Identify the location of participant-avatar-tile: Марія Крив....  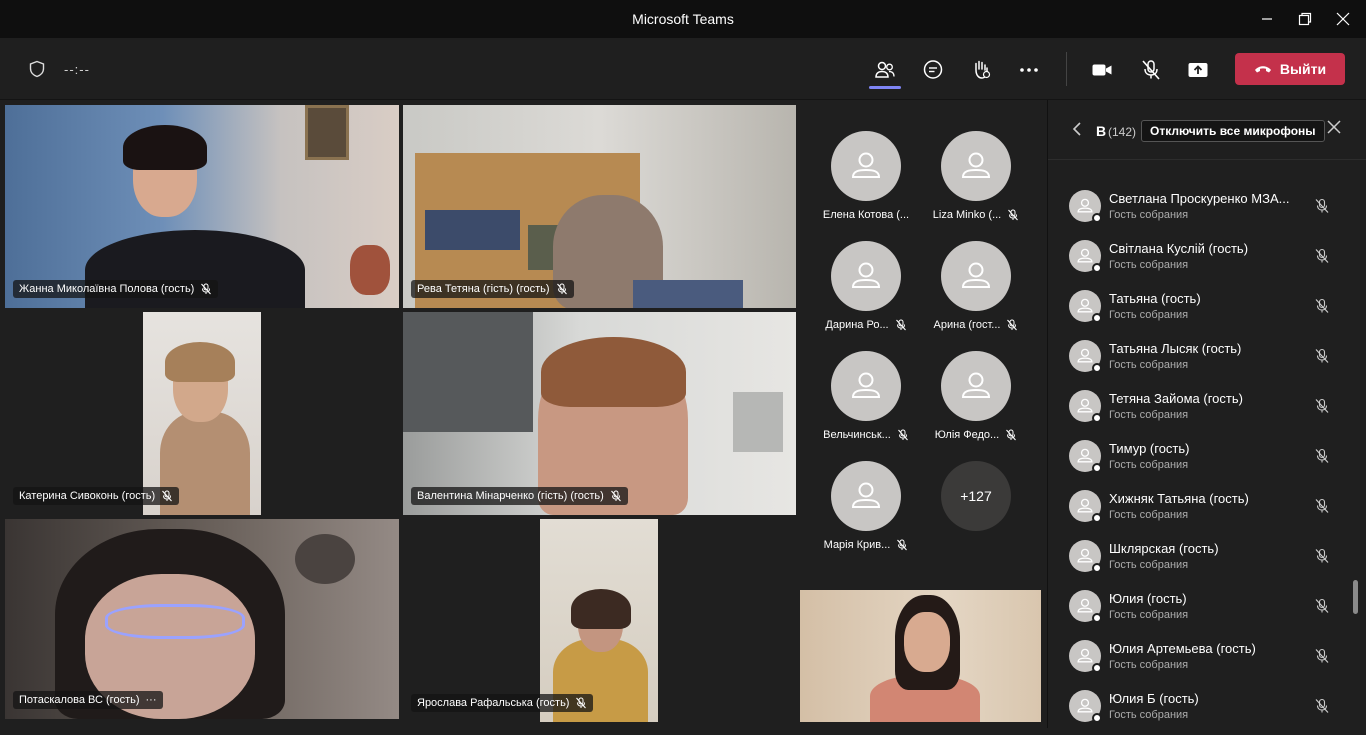
(866, 516).